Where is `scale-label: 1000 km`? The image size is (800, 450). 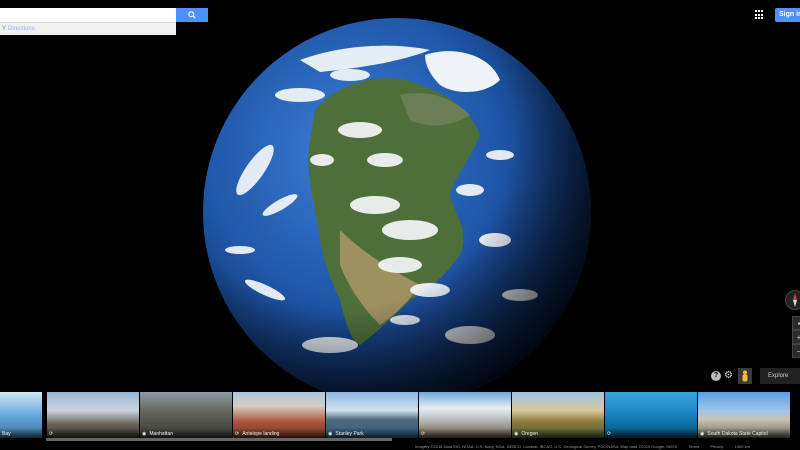 scale-label: 1000 km is located at coordinates (742, 446).